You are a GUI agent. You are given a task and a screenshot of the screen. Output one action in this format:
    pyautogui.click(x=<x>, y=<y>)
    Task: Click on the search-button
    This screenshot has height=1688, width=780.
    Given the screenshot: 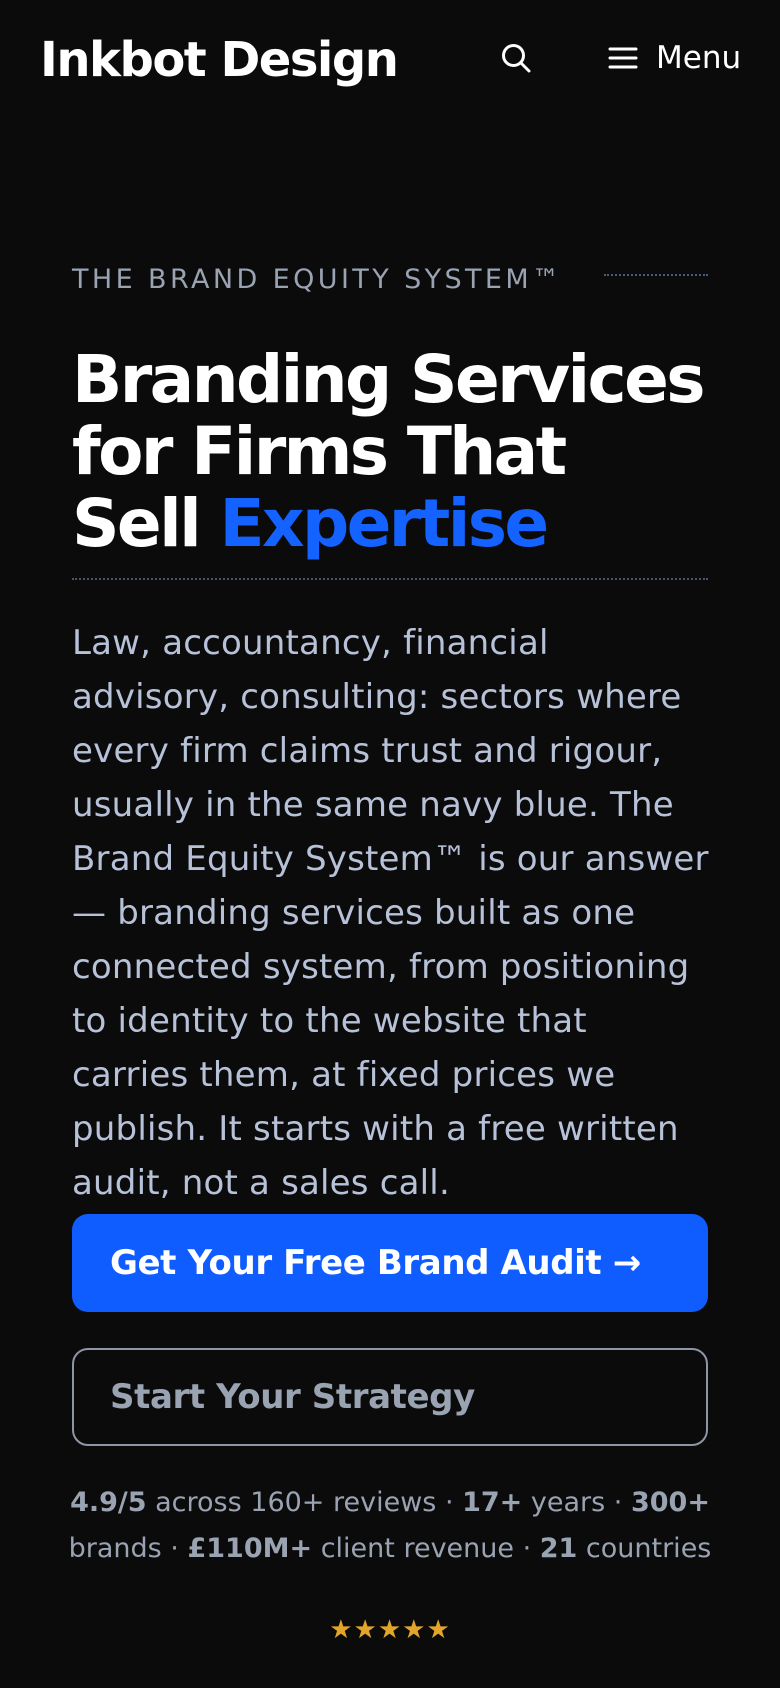 What is the action you would take?
    pyautogui.click(x=516, y=58)
    